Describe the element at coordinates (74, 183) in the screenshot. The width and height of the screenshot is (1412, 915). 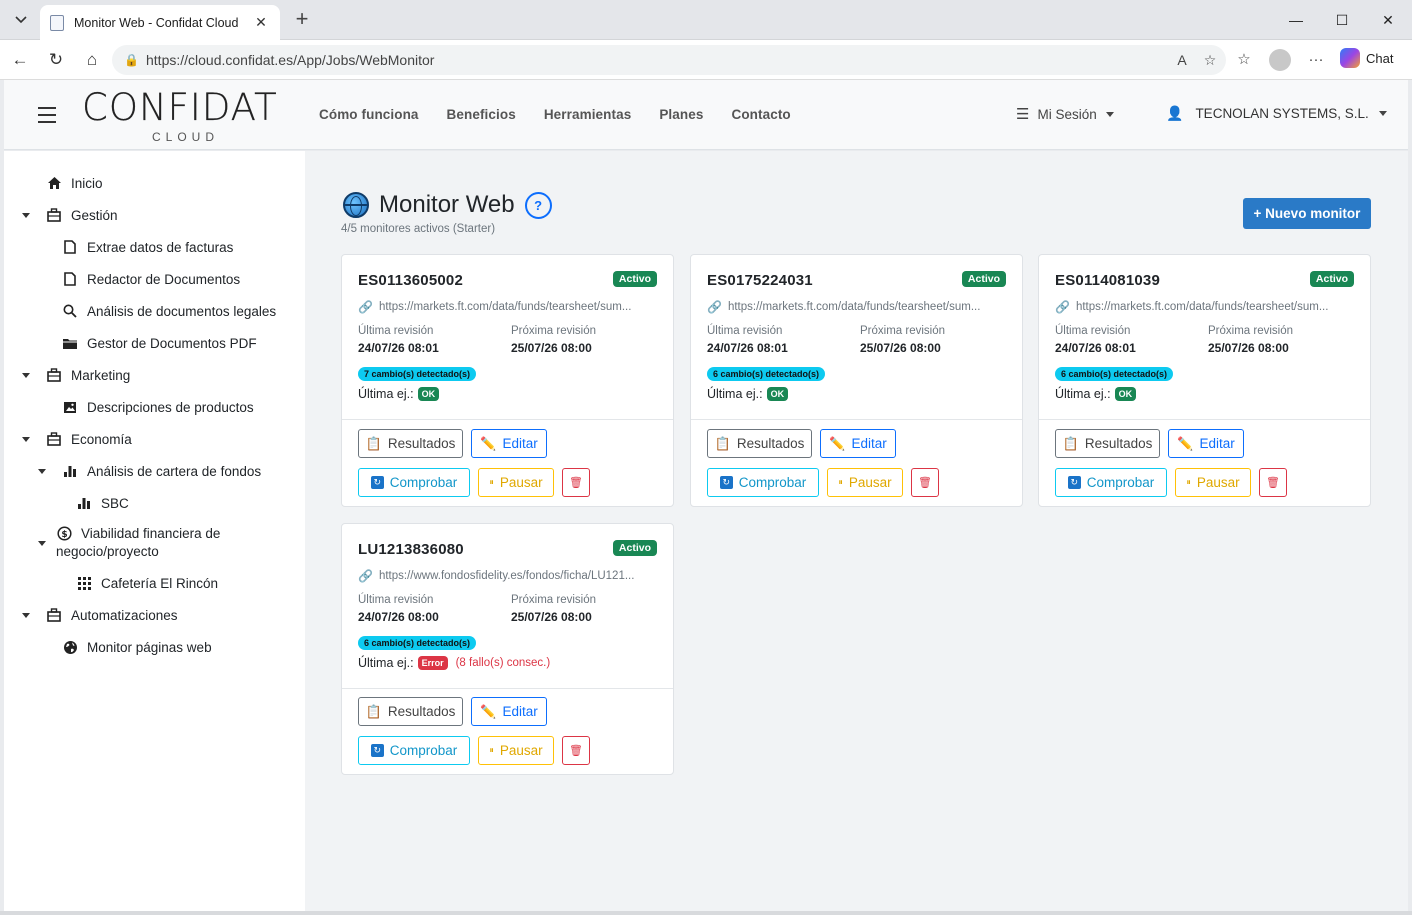
I see `sidebar-item-inicio: Inicio` at that location.